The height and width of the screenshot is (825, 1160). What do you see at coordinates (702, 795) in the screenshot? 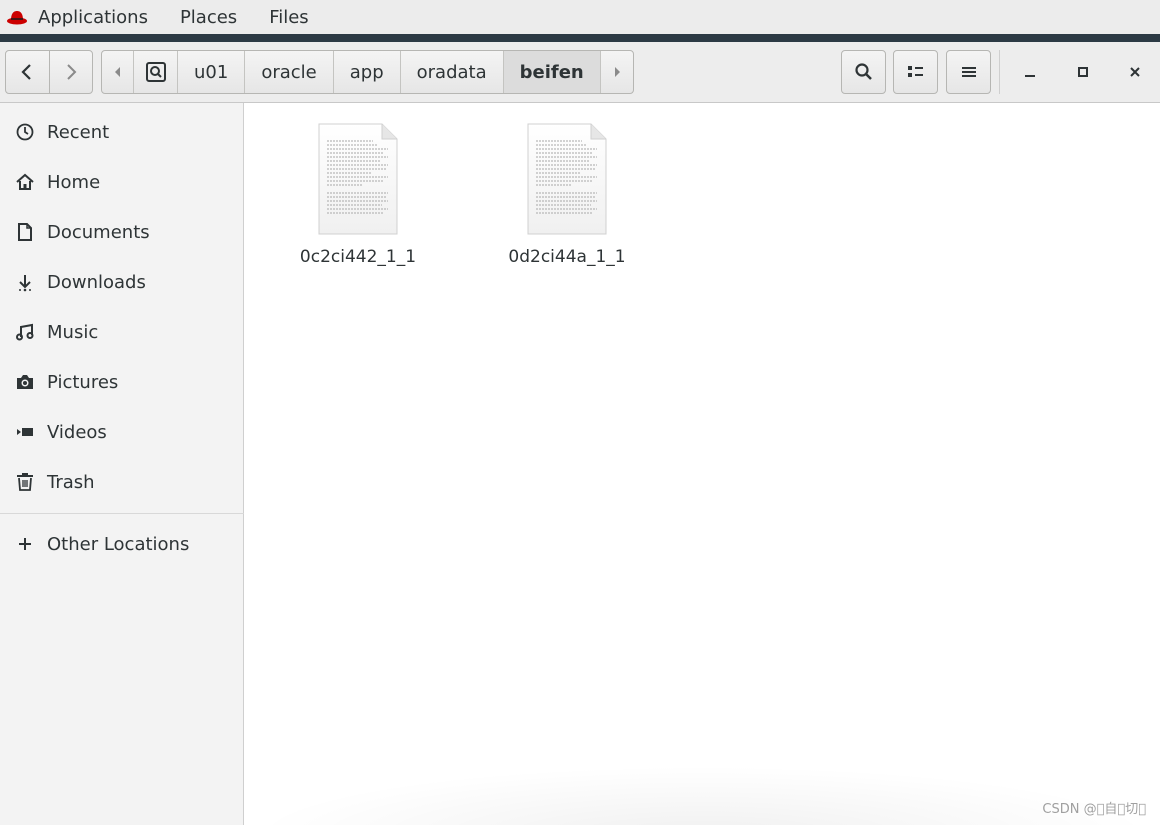
I see `bottom-shadow` at bounding box center [702, 795].